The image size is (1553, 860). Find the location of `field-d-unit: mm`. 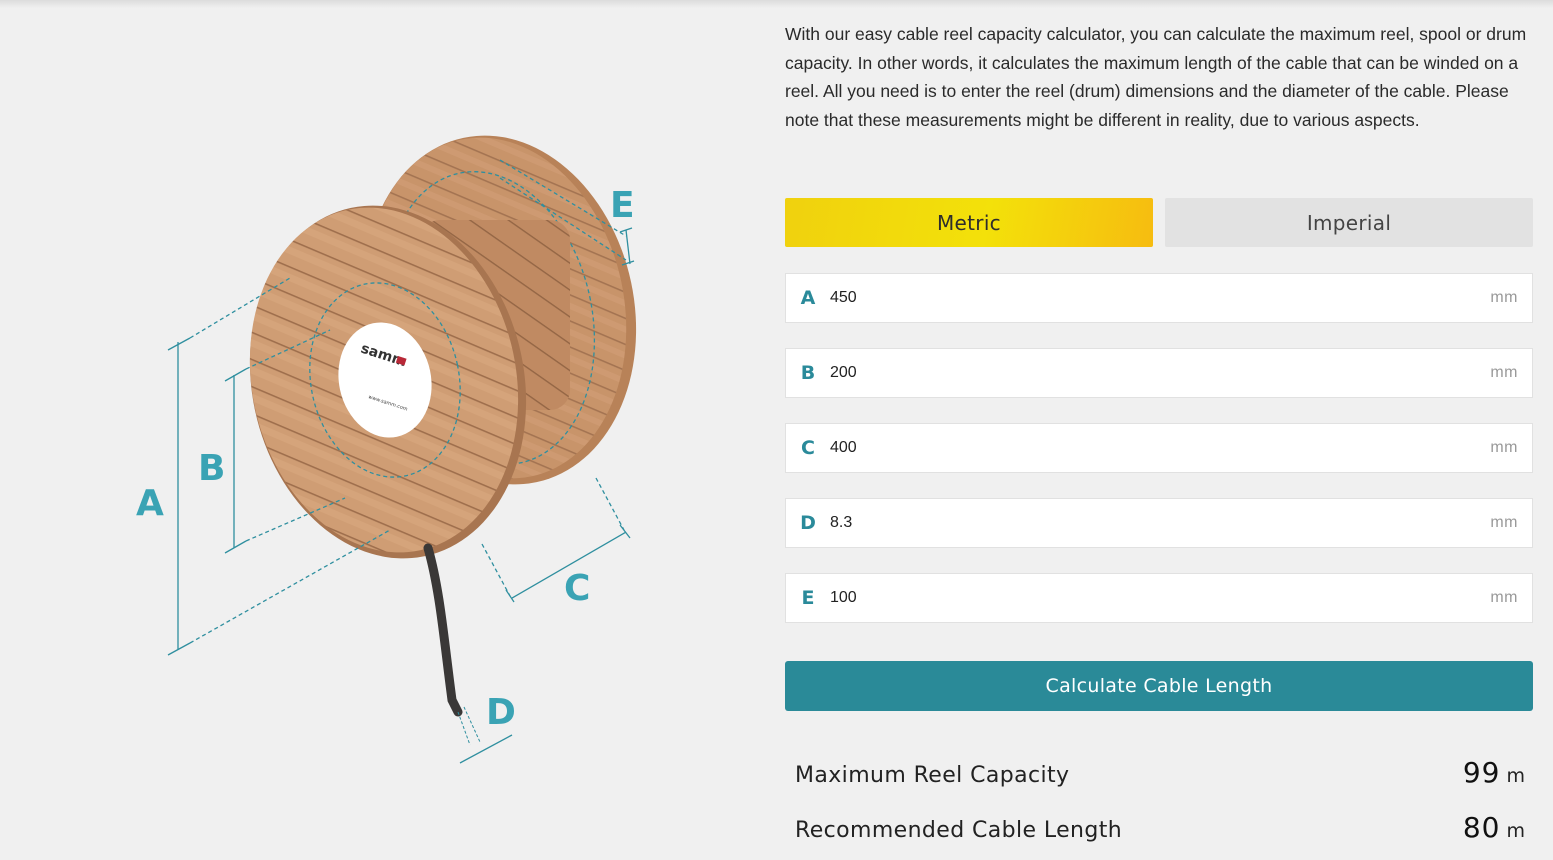

field-d-unit: mm is located at coordinates (1504, 522).